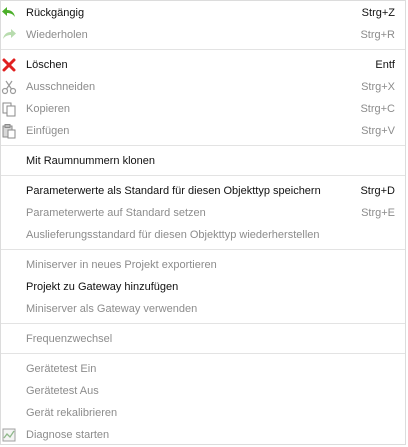  Describe the element at coordinates (9, 87) in the screenshot. I see `scissors-icon` at that location.